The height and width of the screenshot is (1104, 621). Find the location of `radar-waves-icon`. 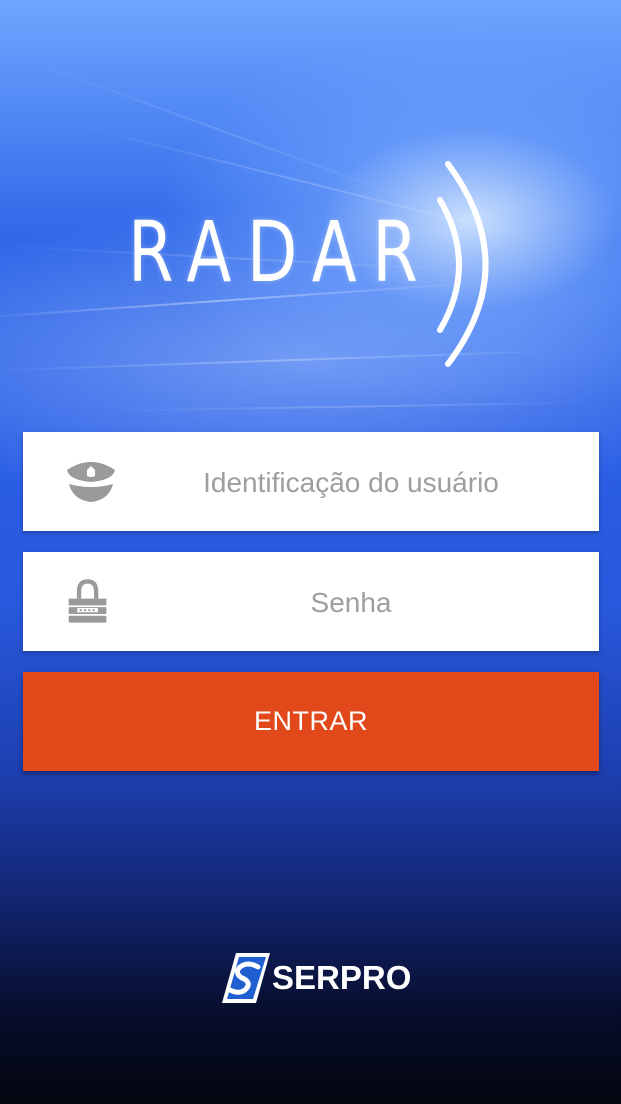

radar-waves-icon is located at coordinates (463, 264).